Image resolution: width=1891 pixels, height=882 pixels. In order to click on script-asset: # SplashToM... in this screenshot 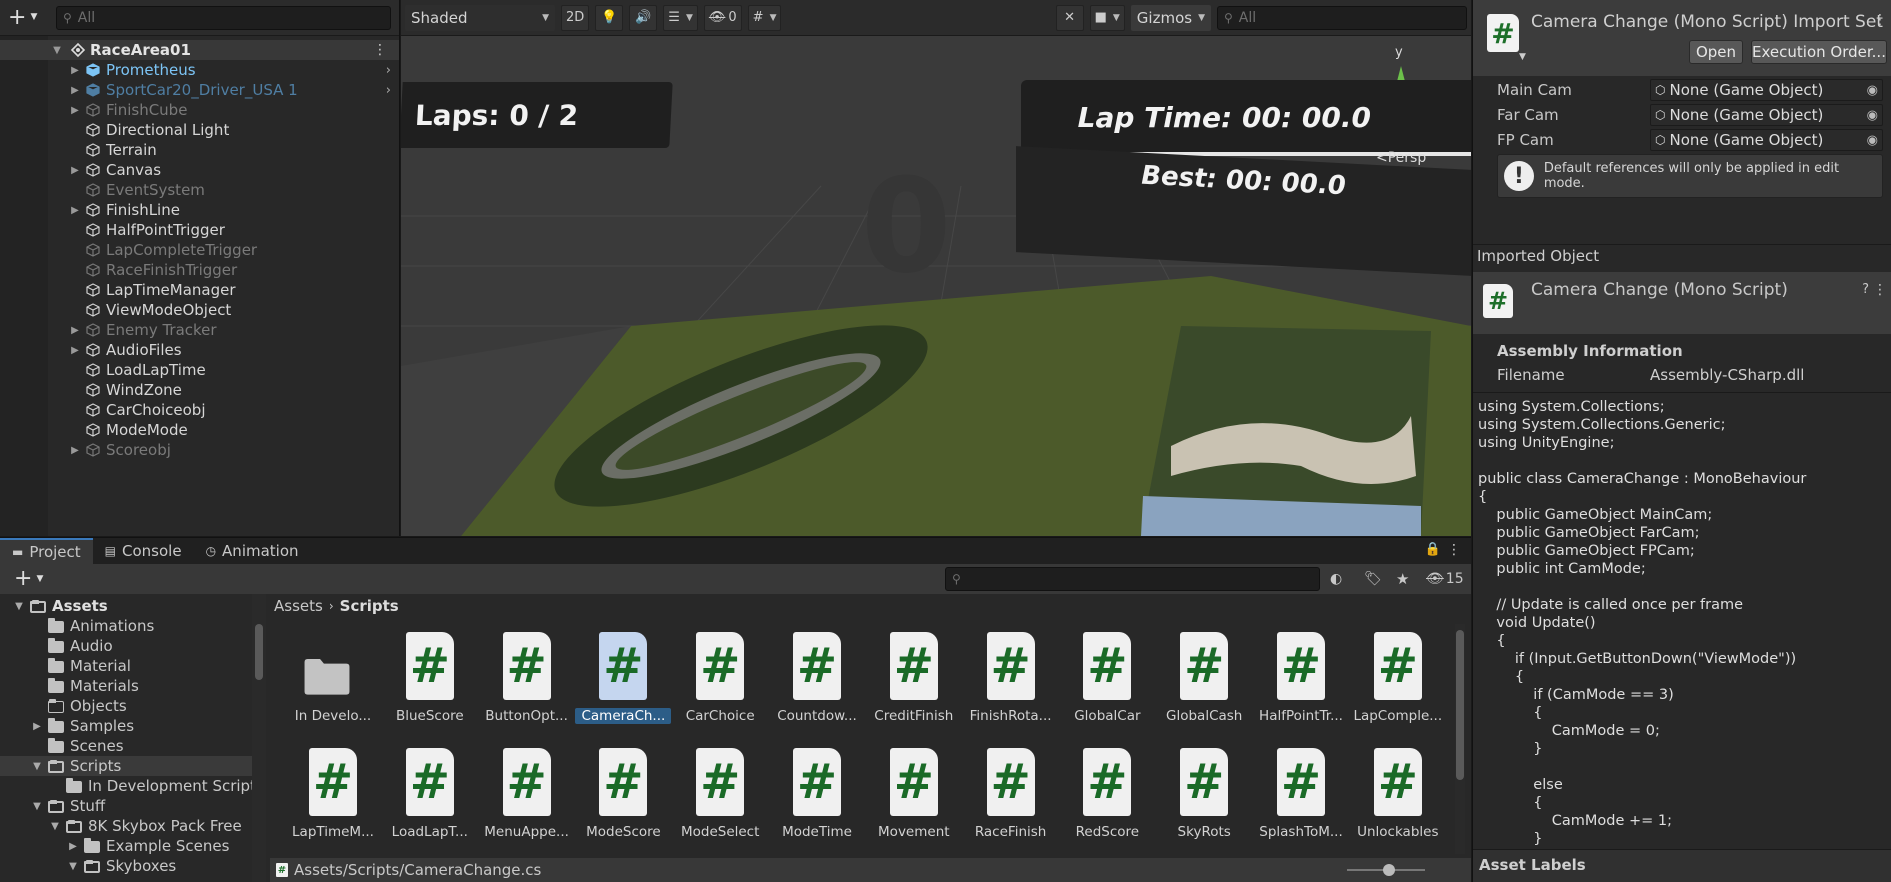, I will do `click(1301, 803)`.